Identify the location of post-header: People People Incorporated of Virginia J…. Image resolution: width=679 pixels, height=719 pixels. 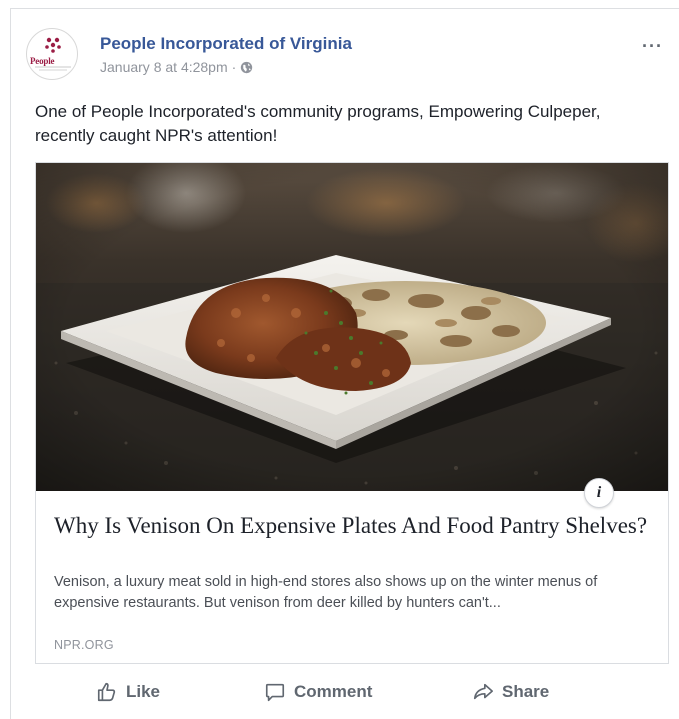
(346, 58).